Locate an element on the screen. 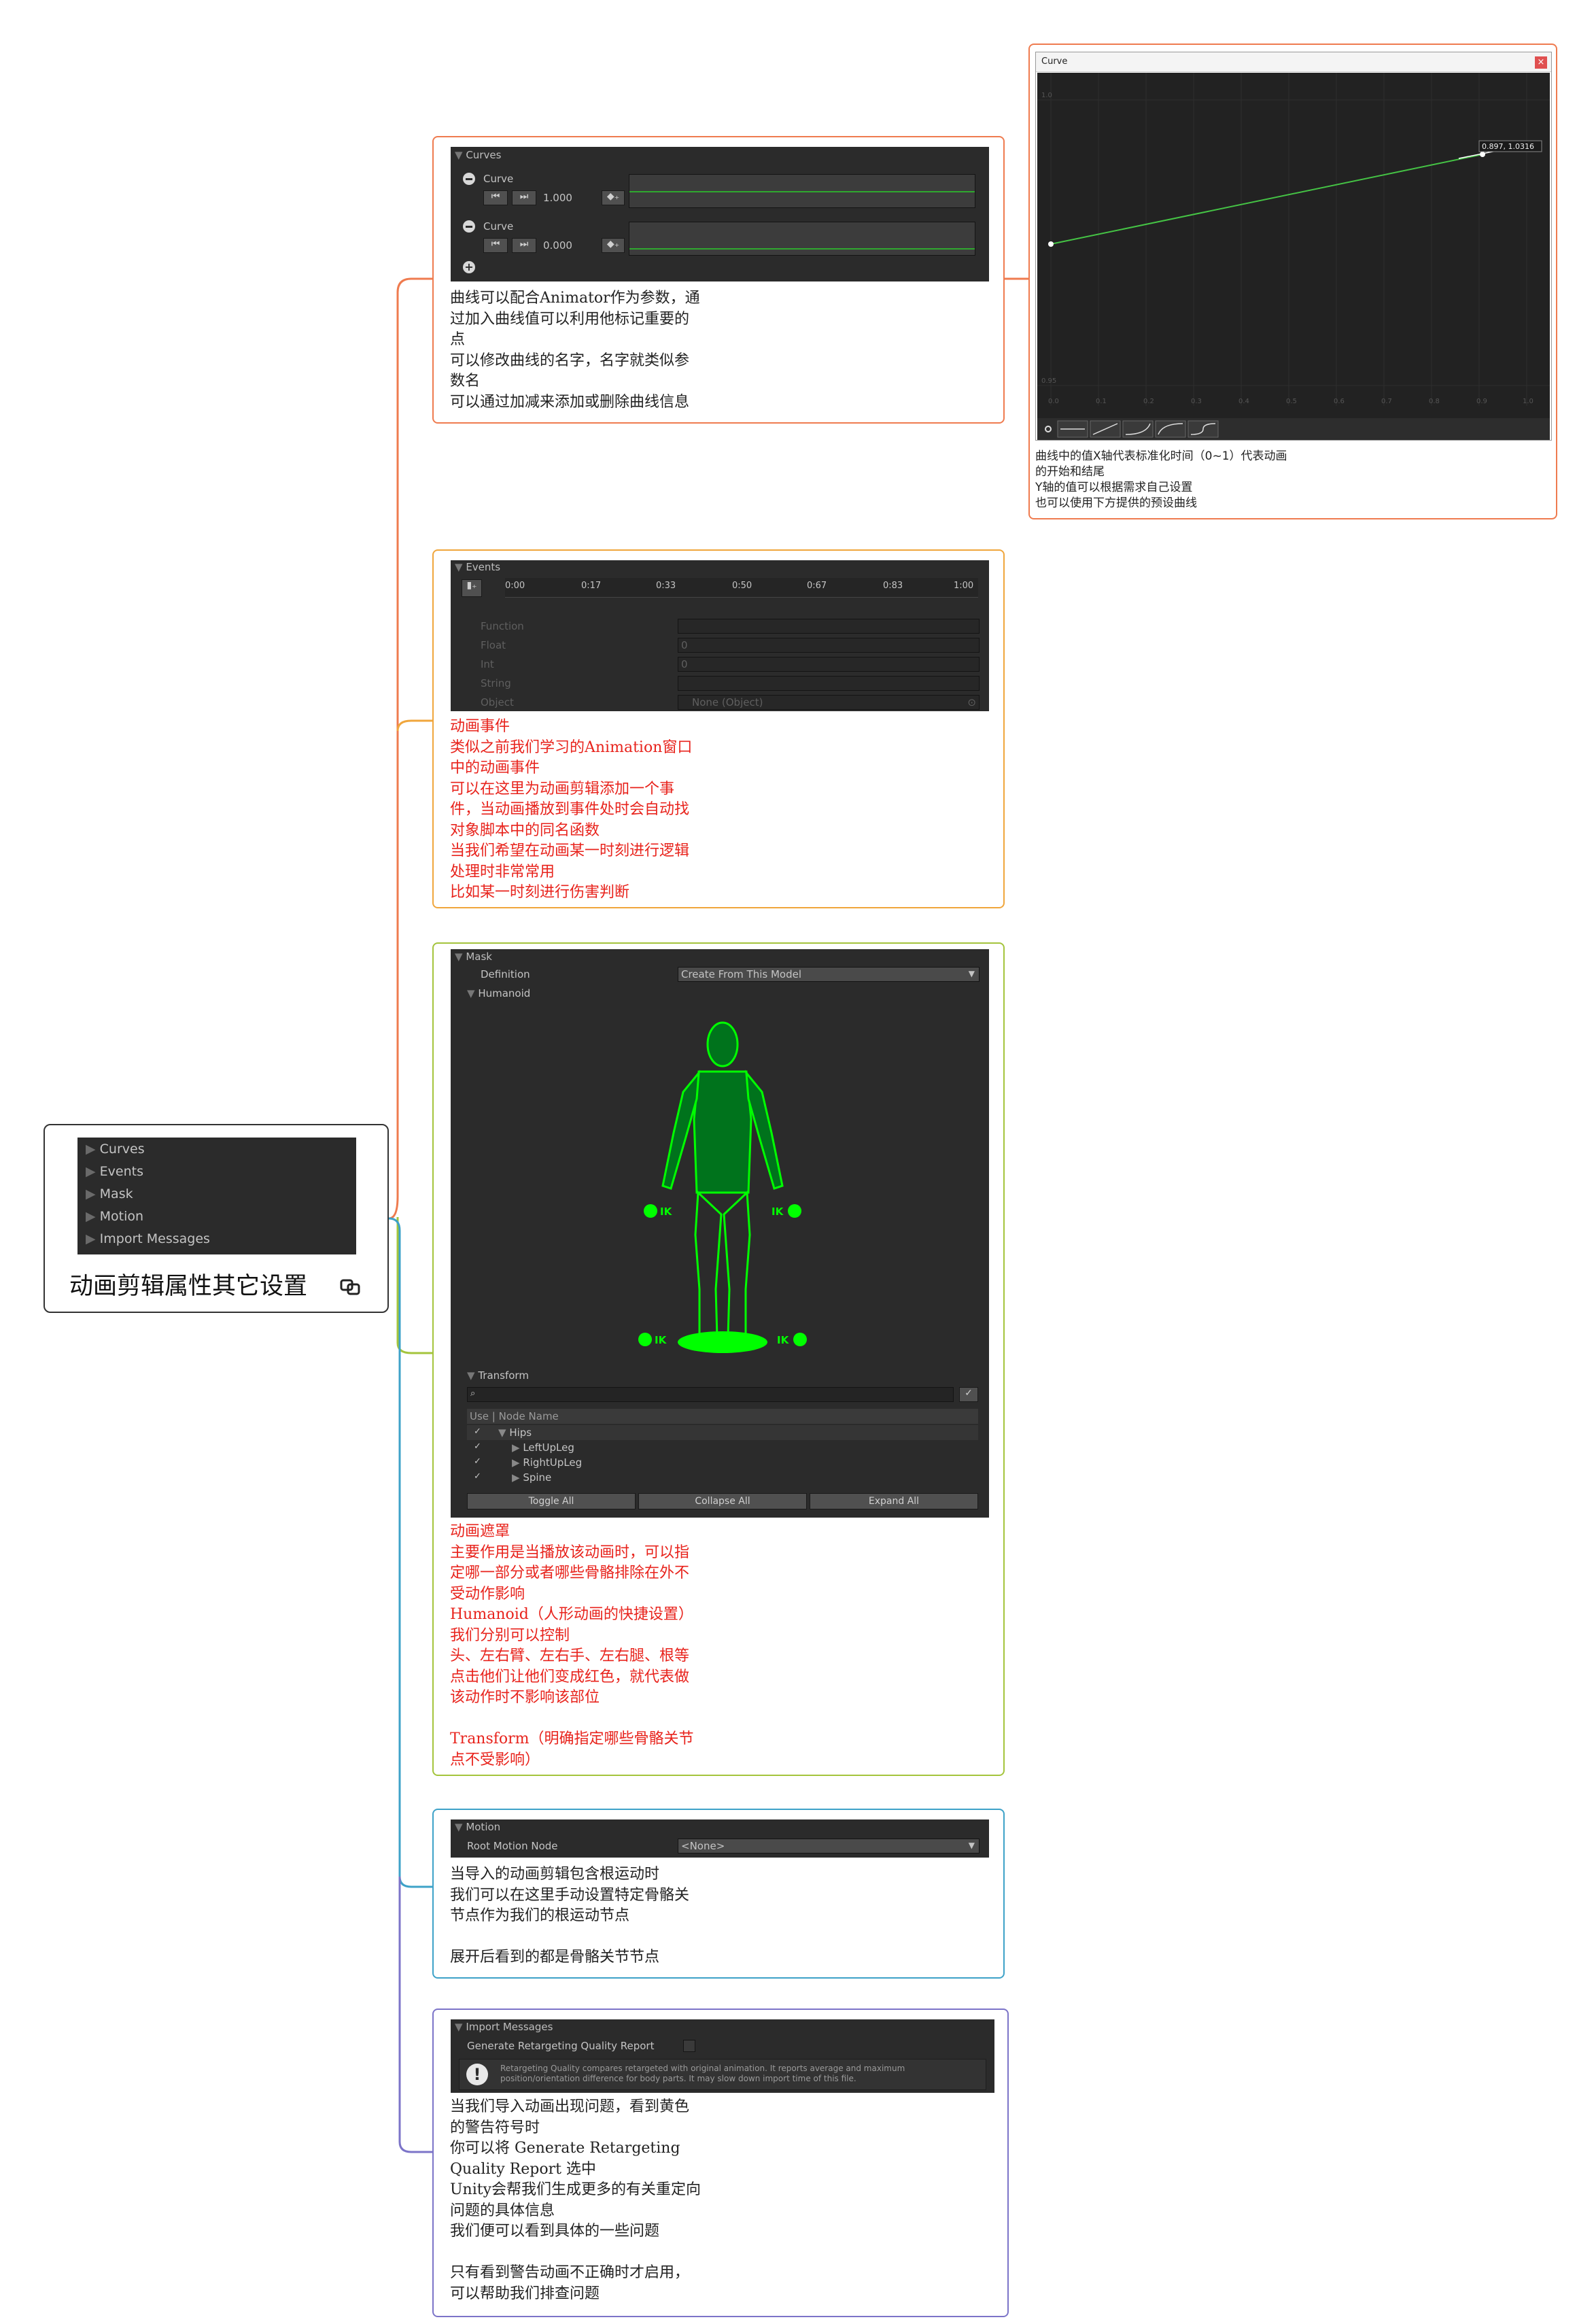  x-label: 0.6 is located at coordinates (1339, 401).